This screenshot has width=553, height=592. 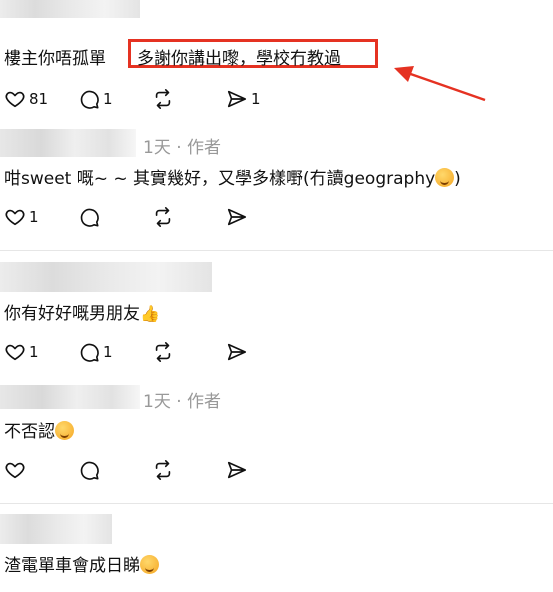 What do you see at coordinates (150, 313) in the screenshot?
I see `thumbs-up-emoji-icon: 👍` at bounding box center [150, 313].